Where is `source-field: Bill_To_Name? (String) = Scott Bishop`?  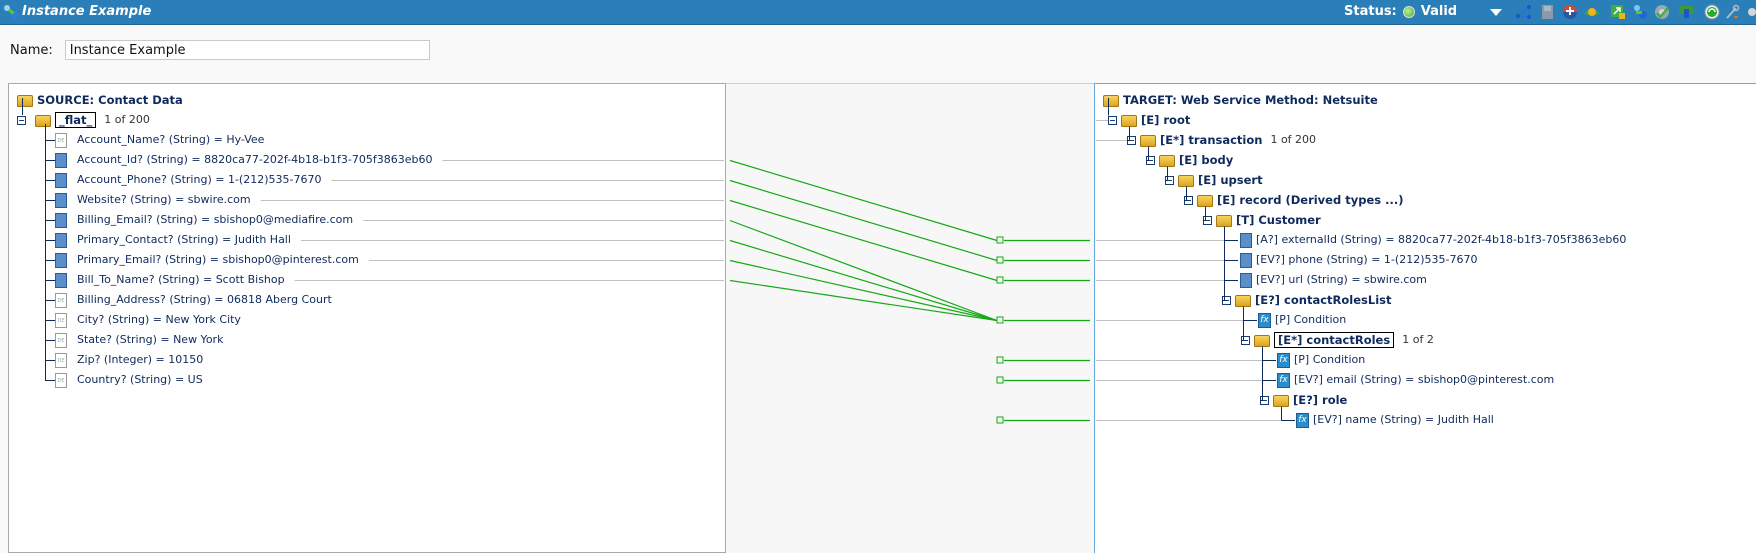 source-field: Bill_To_Name? (String) = Scott Bishop is located at coordinates (169, 280).